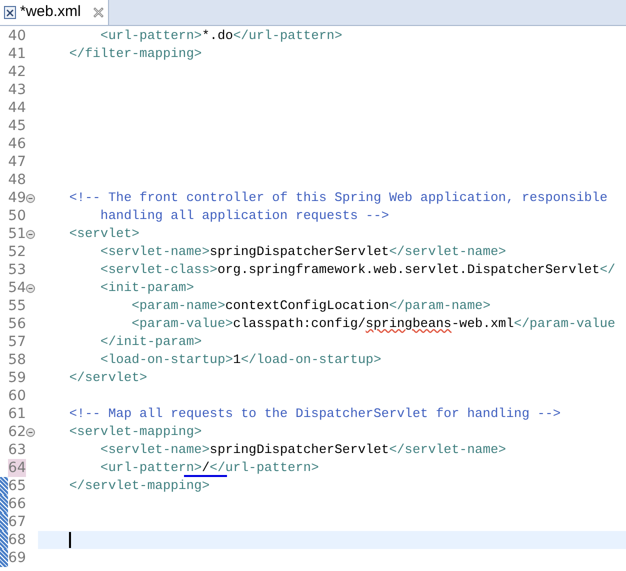 Image resolution: width=626 pixels, height=571 pixels. What do you see at coordinates (17, 414) in the screenshot?
I see `line-number: 61` at bounding box center [17, 414].